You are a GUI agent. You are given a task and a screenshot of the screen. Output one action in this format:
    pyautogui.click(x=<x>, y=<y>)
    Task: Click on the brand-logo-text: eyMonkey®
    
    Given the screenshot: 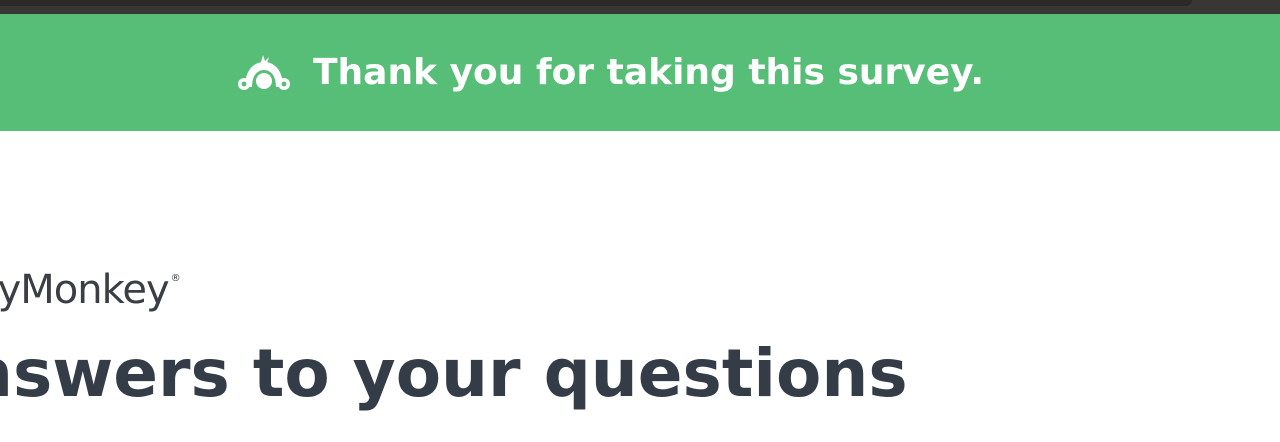 What is the action you would take?
    pyautogui.click(x=90, y=284)
    